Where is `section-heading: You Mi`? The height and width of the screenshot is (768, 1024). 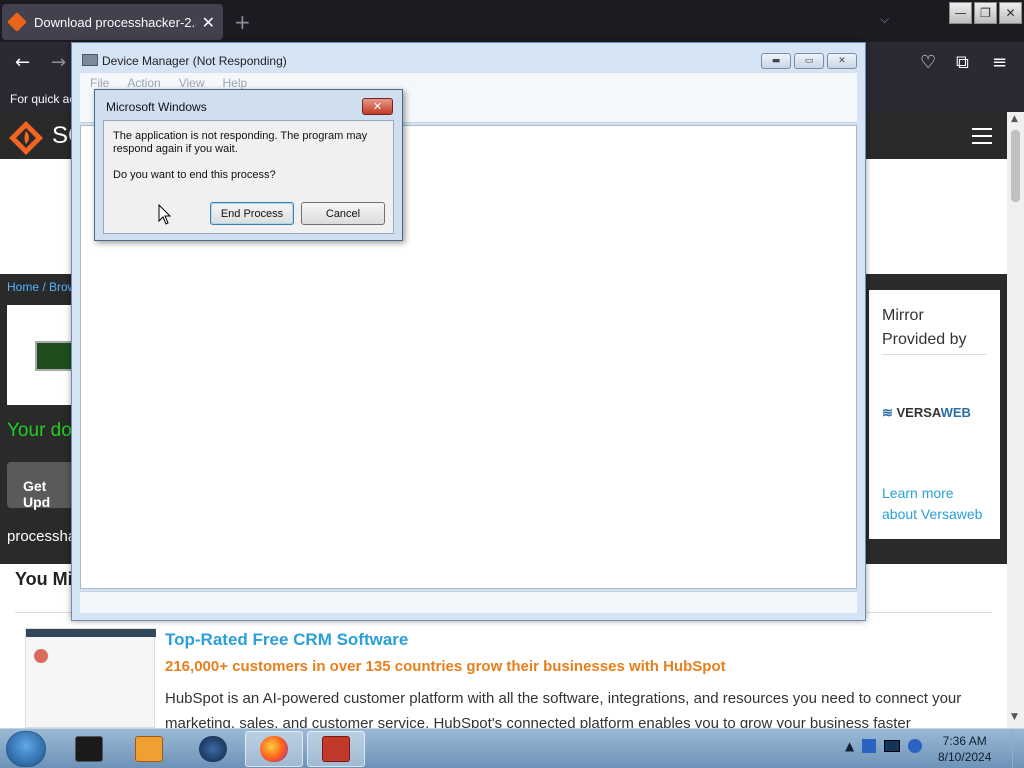
section-heading: You Mi is located at coordinates (44, 579).